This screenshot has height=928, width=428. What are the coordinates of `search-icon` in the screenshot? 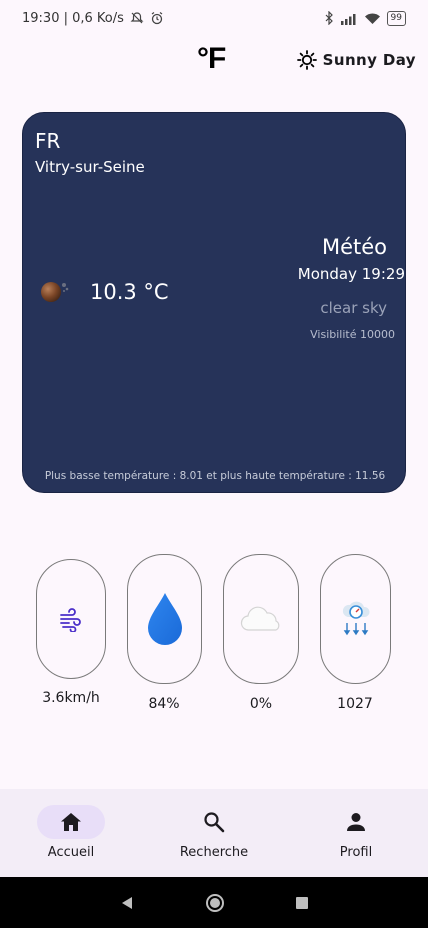 It's located at (214, 822).